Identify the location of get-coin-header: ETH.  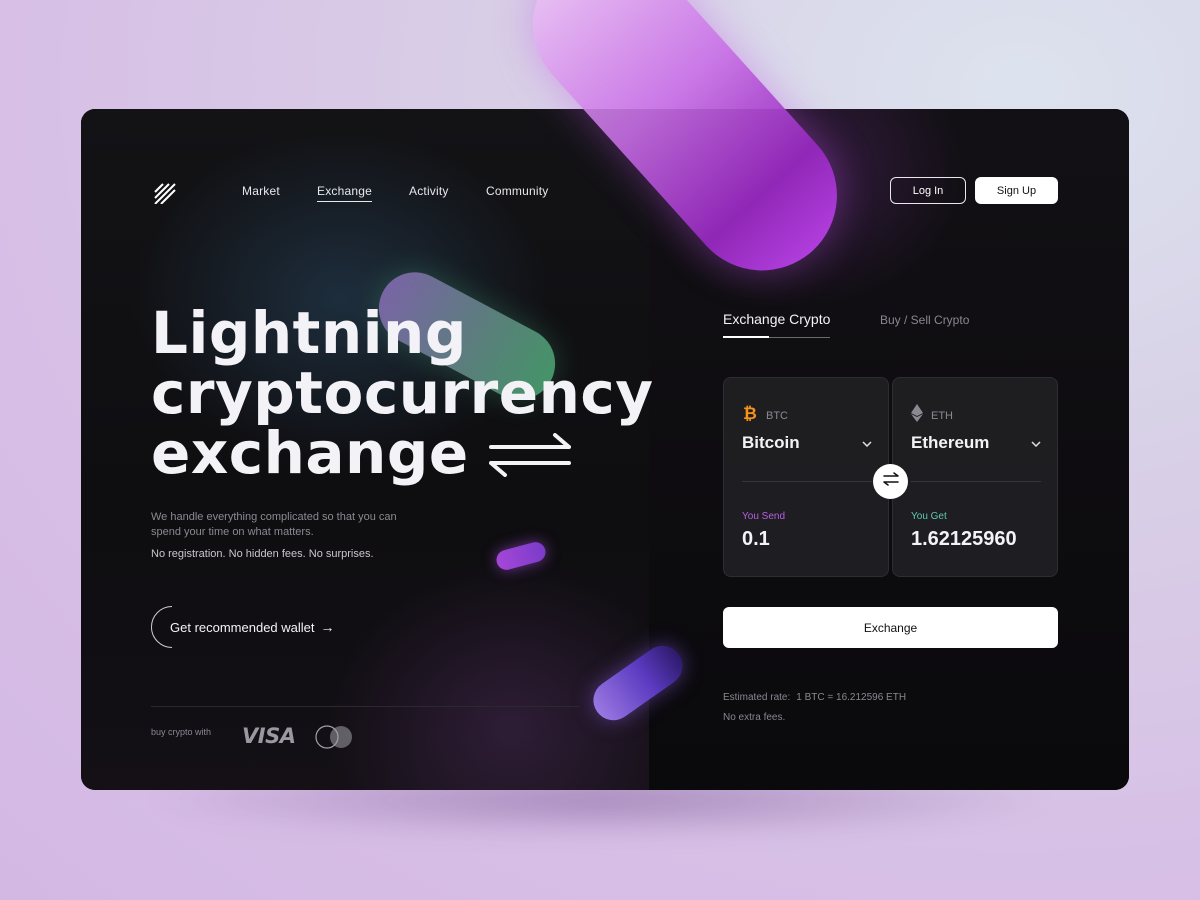
(932, 415).